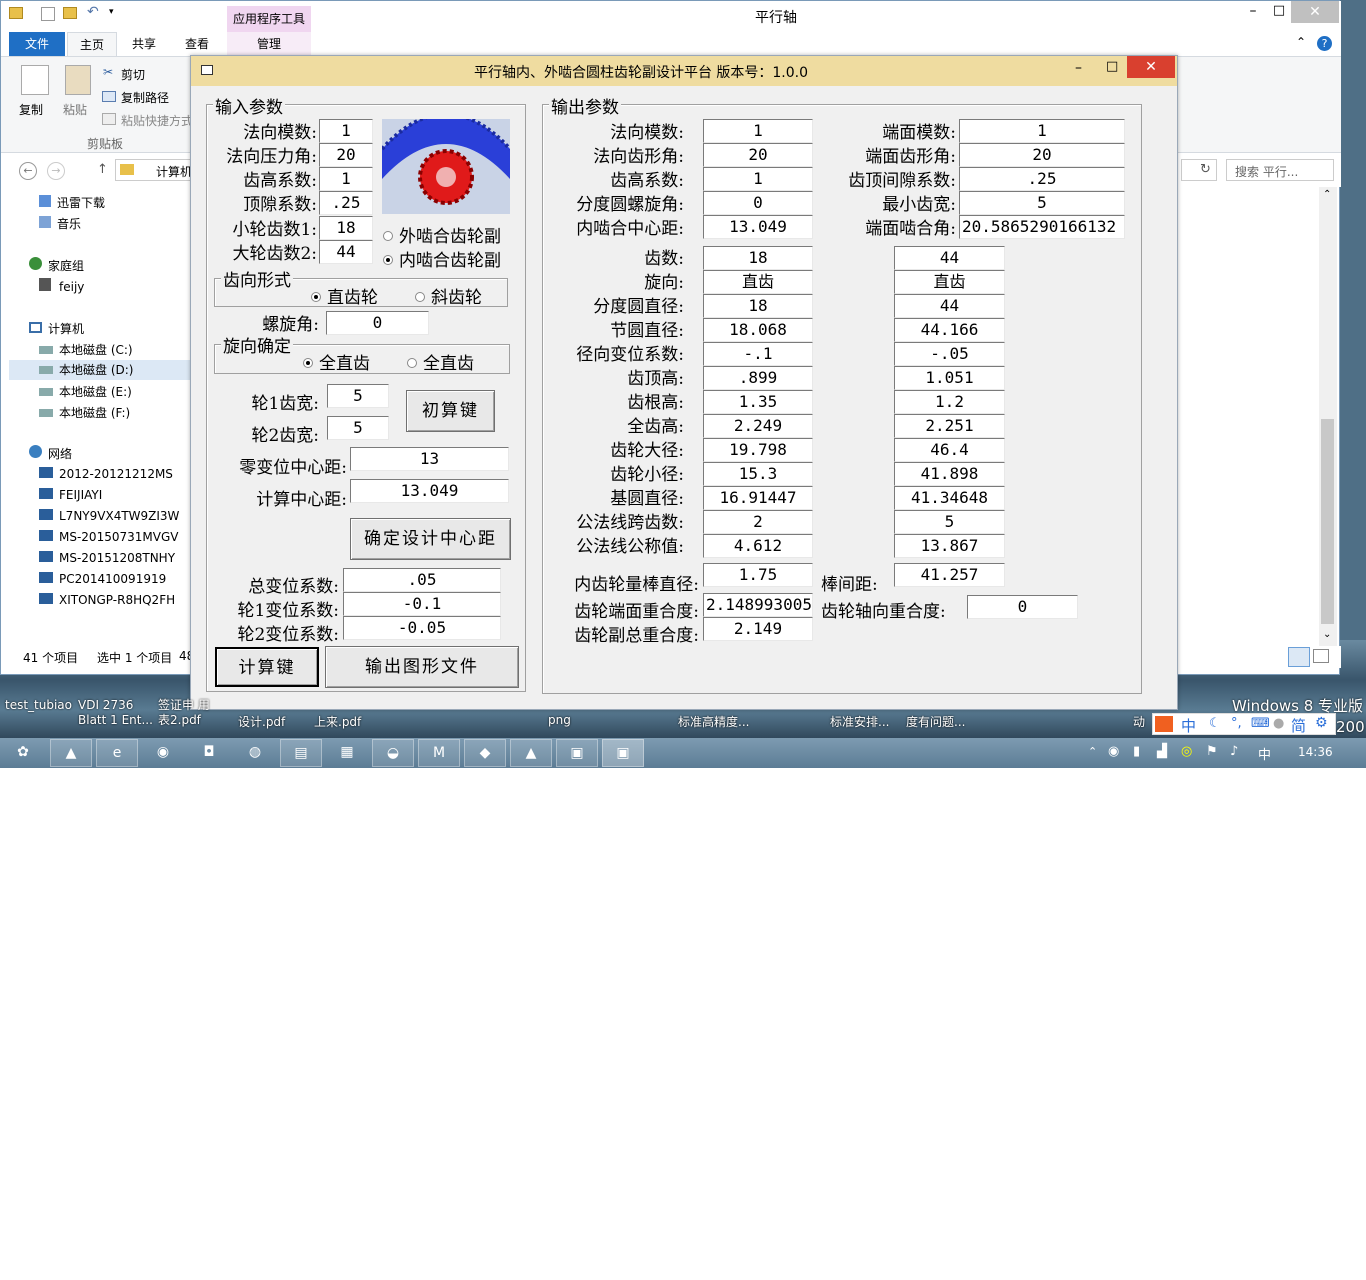 Image resolution: width=1366 pixels, height=1280 pixels. I want to click on clock: 14:36, so click(1315, 752).